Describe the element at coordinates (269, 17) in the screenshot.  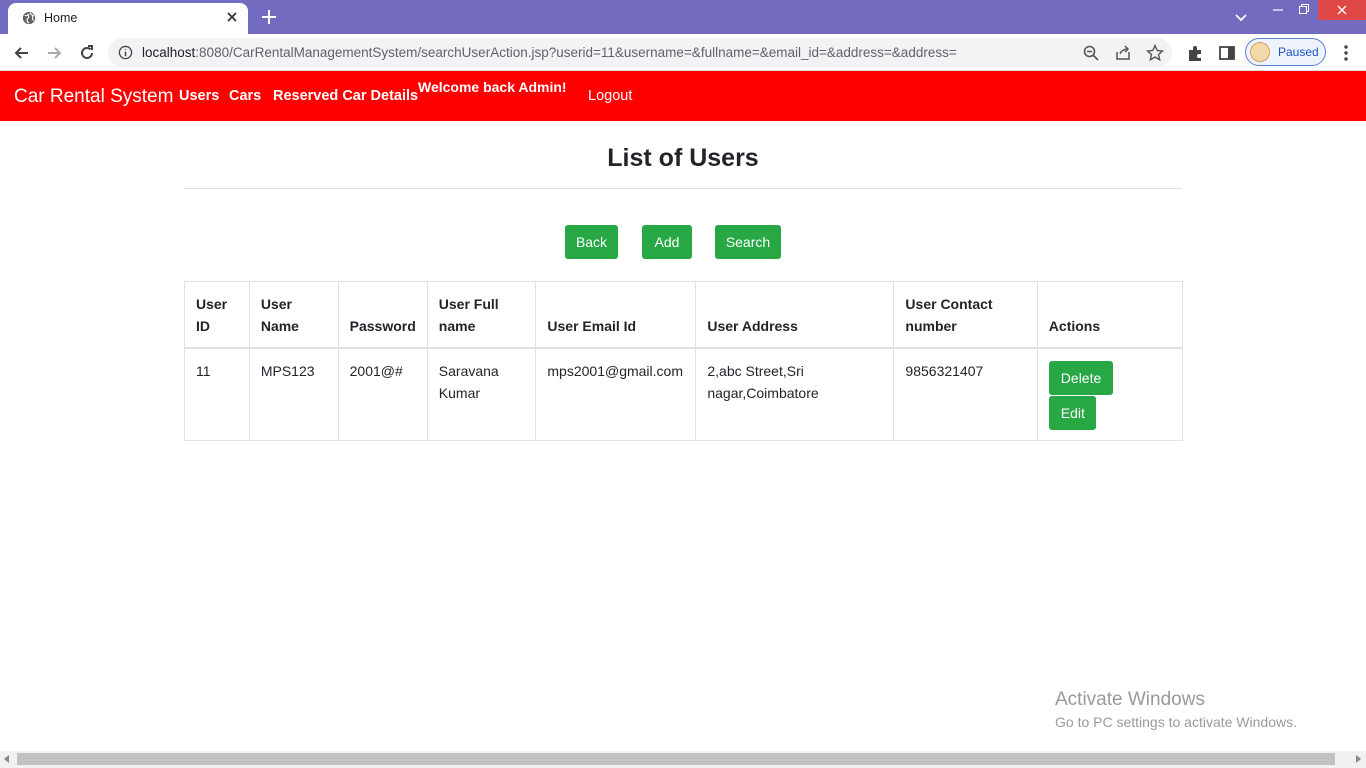
I see `new-tab-icon` at that location.